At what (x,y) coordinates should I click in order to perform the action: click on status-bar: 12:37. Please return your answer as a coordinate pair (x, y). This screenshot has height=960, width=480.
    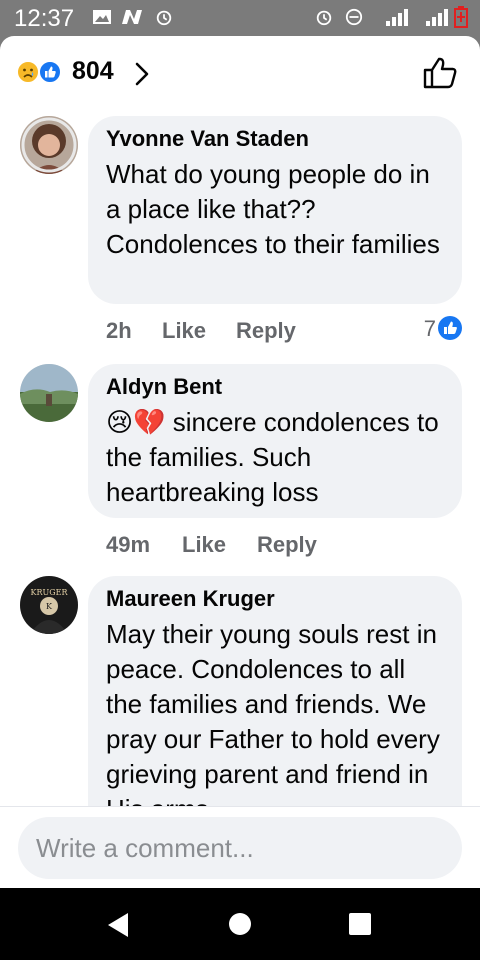
    Looking at the image, I should click on (240, 20).